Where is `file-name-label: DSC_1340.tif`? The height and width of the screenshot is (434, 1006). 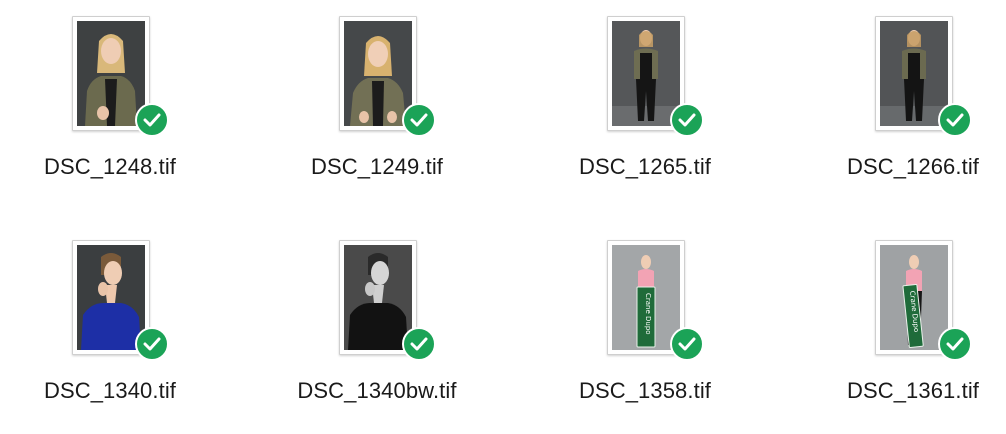 file-name-label: DSC_1340.tif is located at coordinates (110, 391).